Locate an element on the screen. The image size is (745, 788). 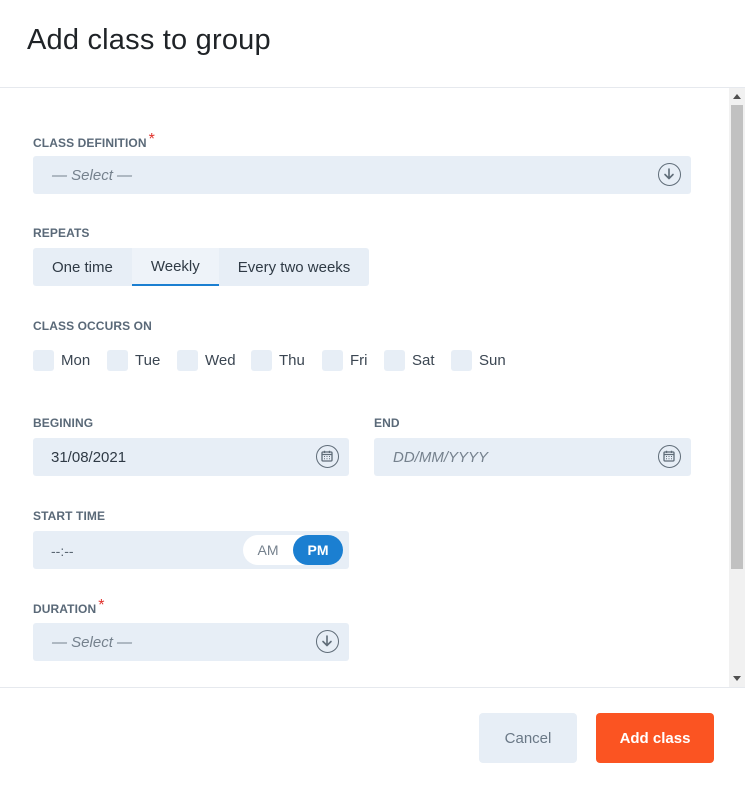
vertical-scrollbar is located at coordinates (737, 387).